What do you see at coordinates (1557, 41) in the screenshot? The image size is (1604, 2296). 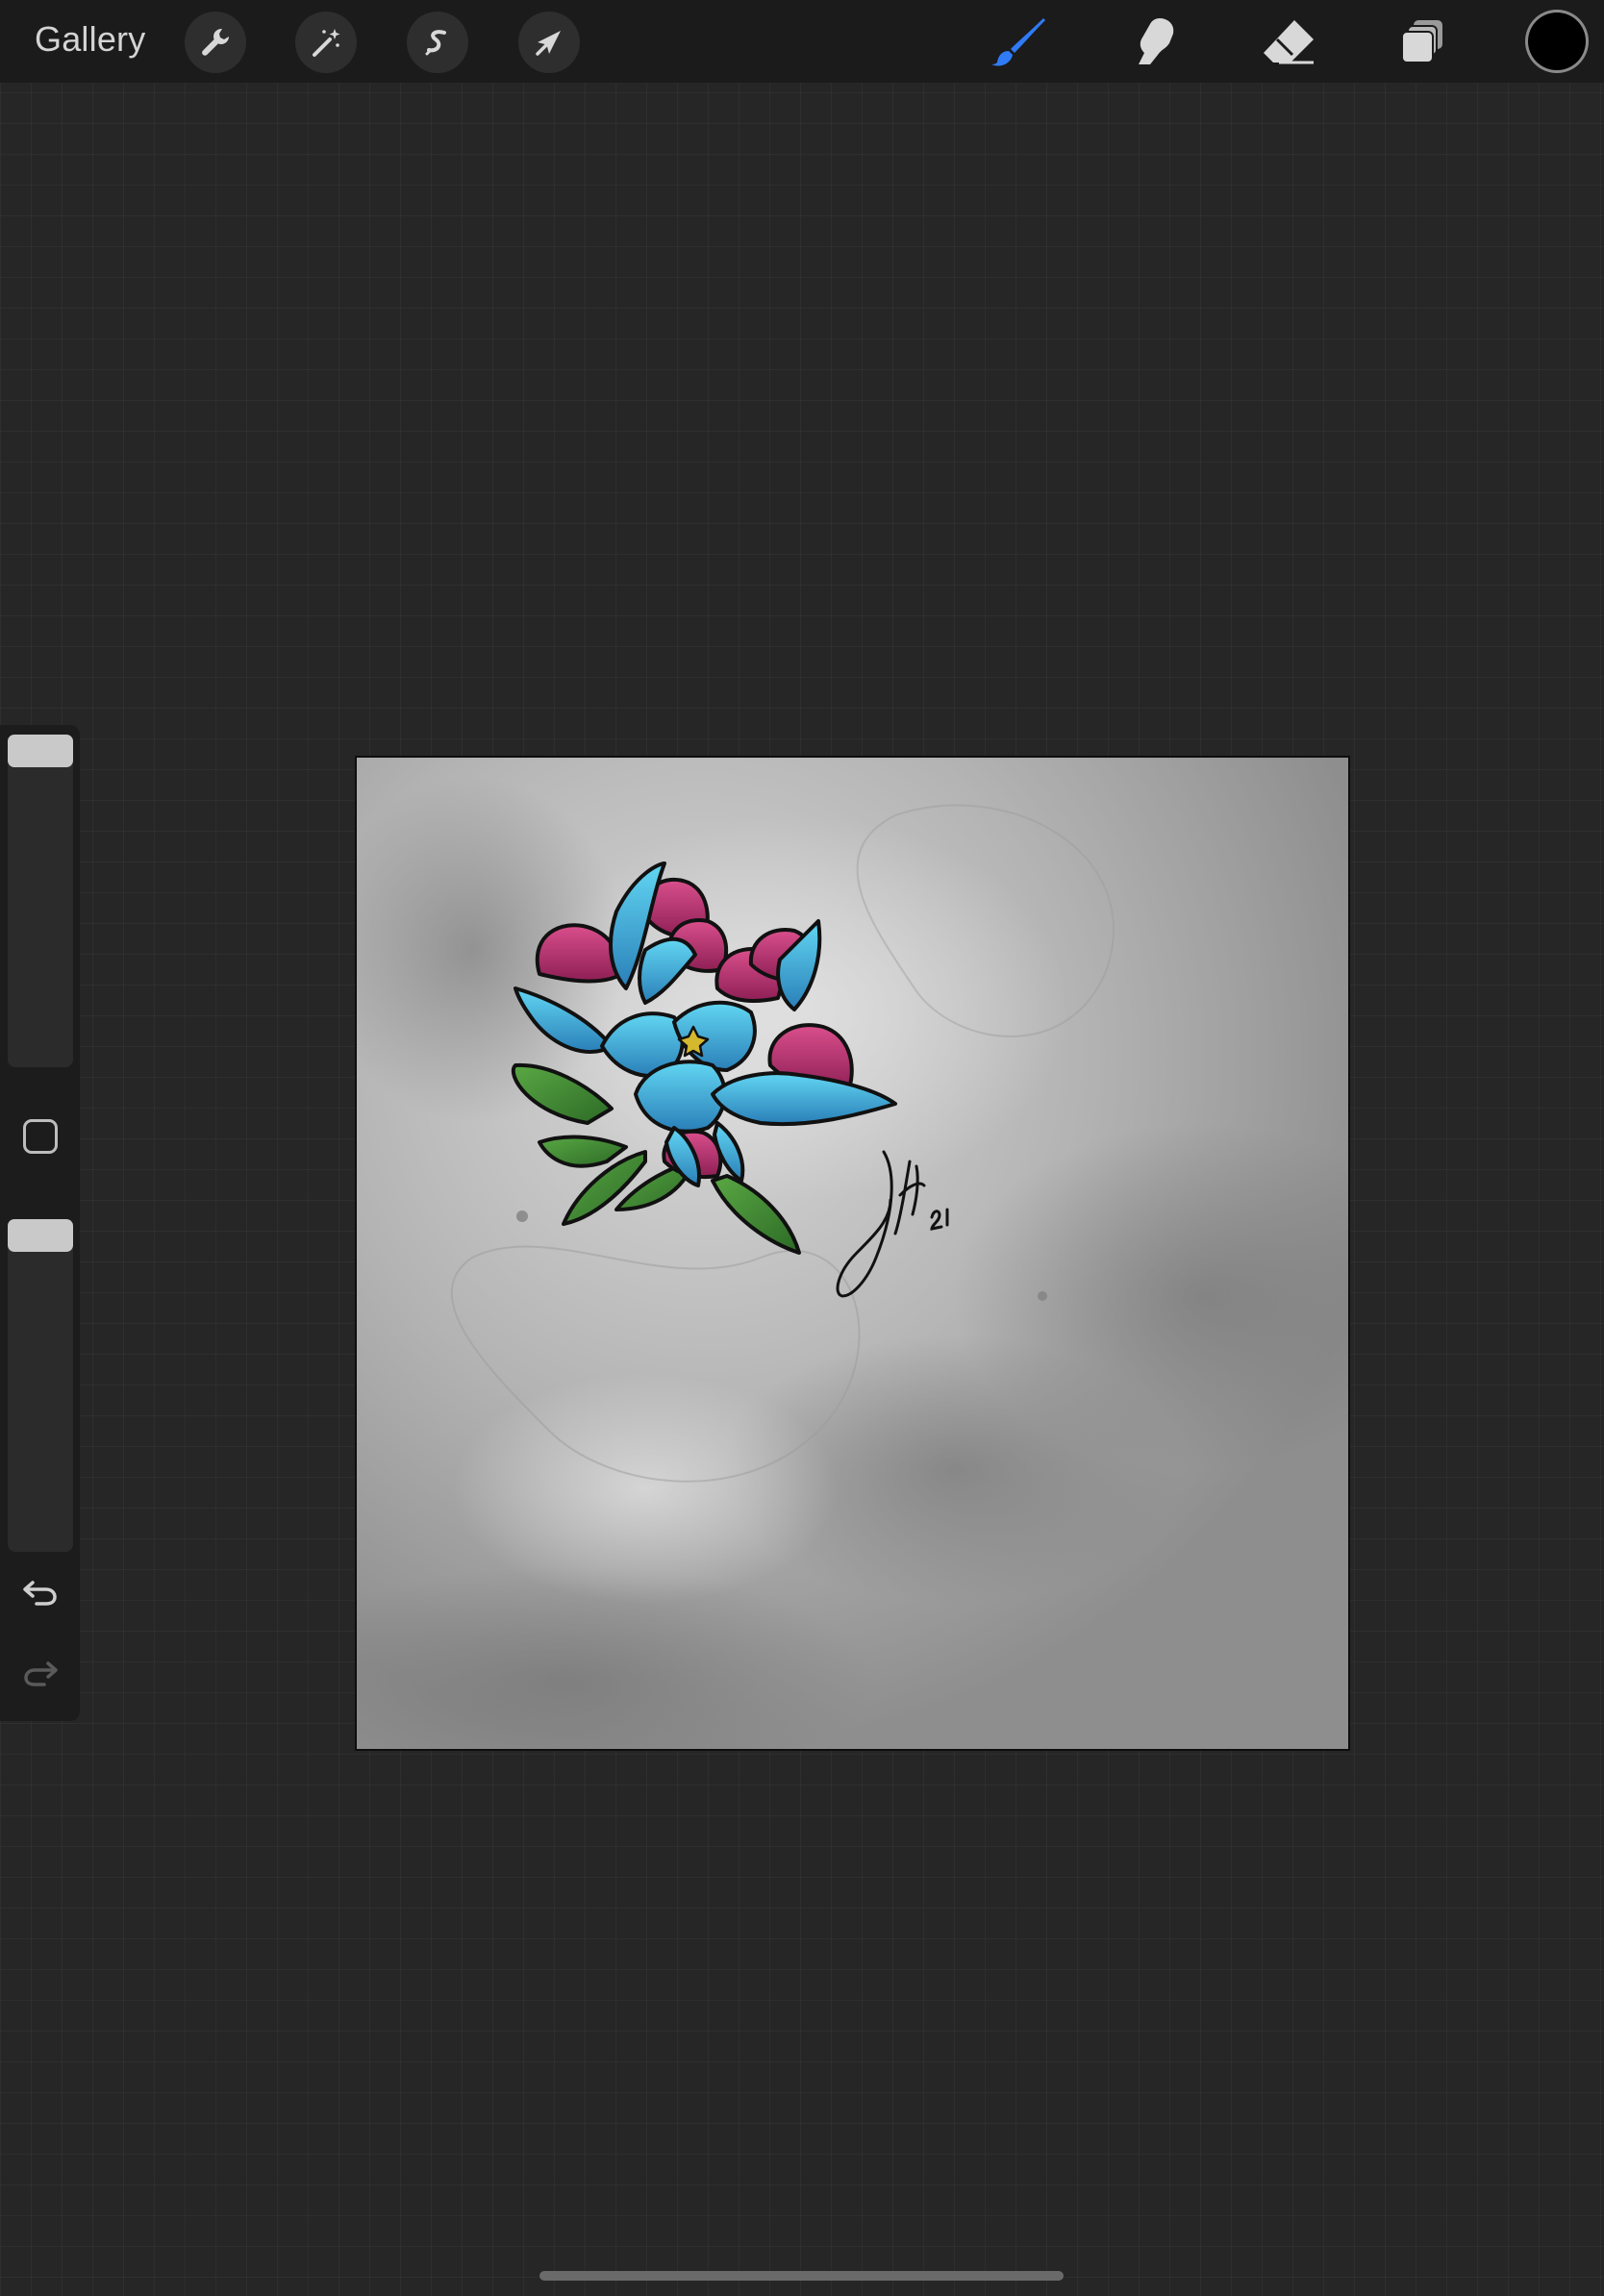 I see `color-picker-button` at bounding box center [1557, 41].